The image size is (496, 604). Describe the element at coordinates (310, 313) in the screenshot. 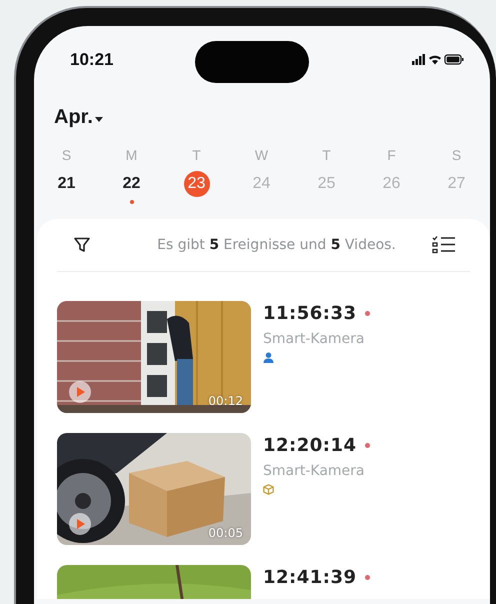

I see `event-time: 11:56:33` at that location.